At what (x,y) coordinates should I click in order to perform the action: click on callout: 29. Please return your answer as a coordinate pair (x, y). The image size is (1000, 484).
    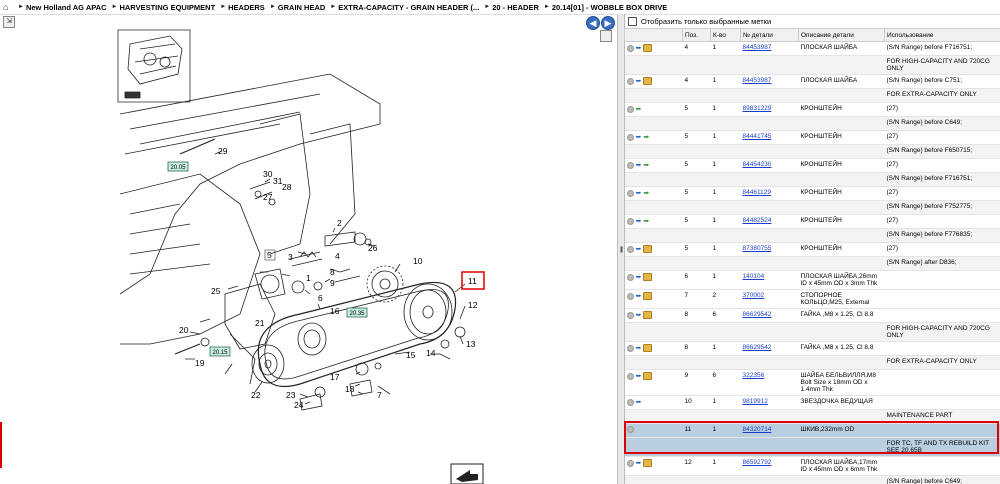
    Looking at the image, I should click on (223, 151).